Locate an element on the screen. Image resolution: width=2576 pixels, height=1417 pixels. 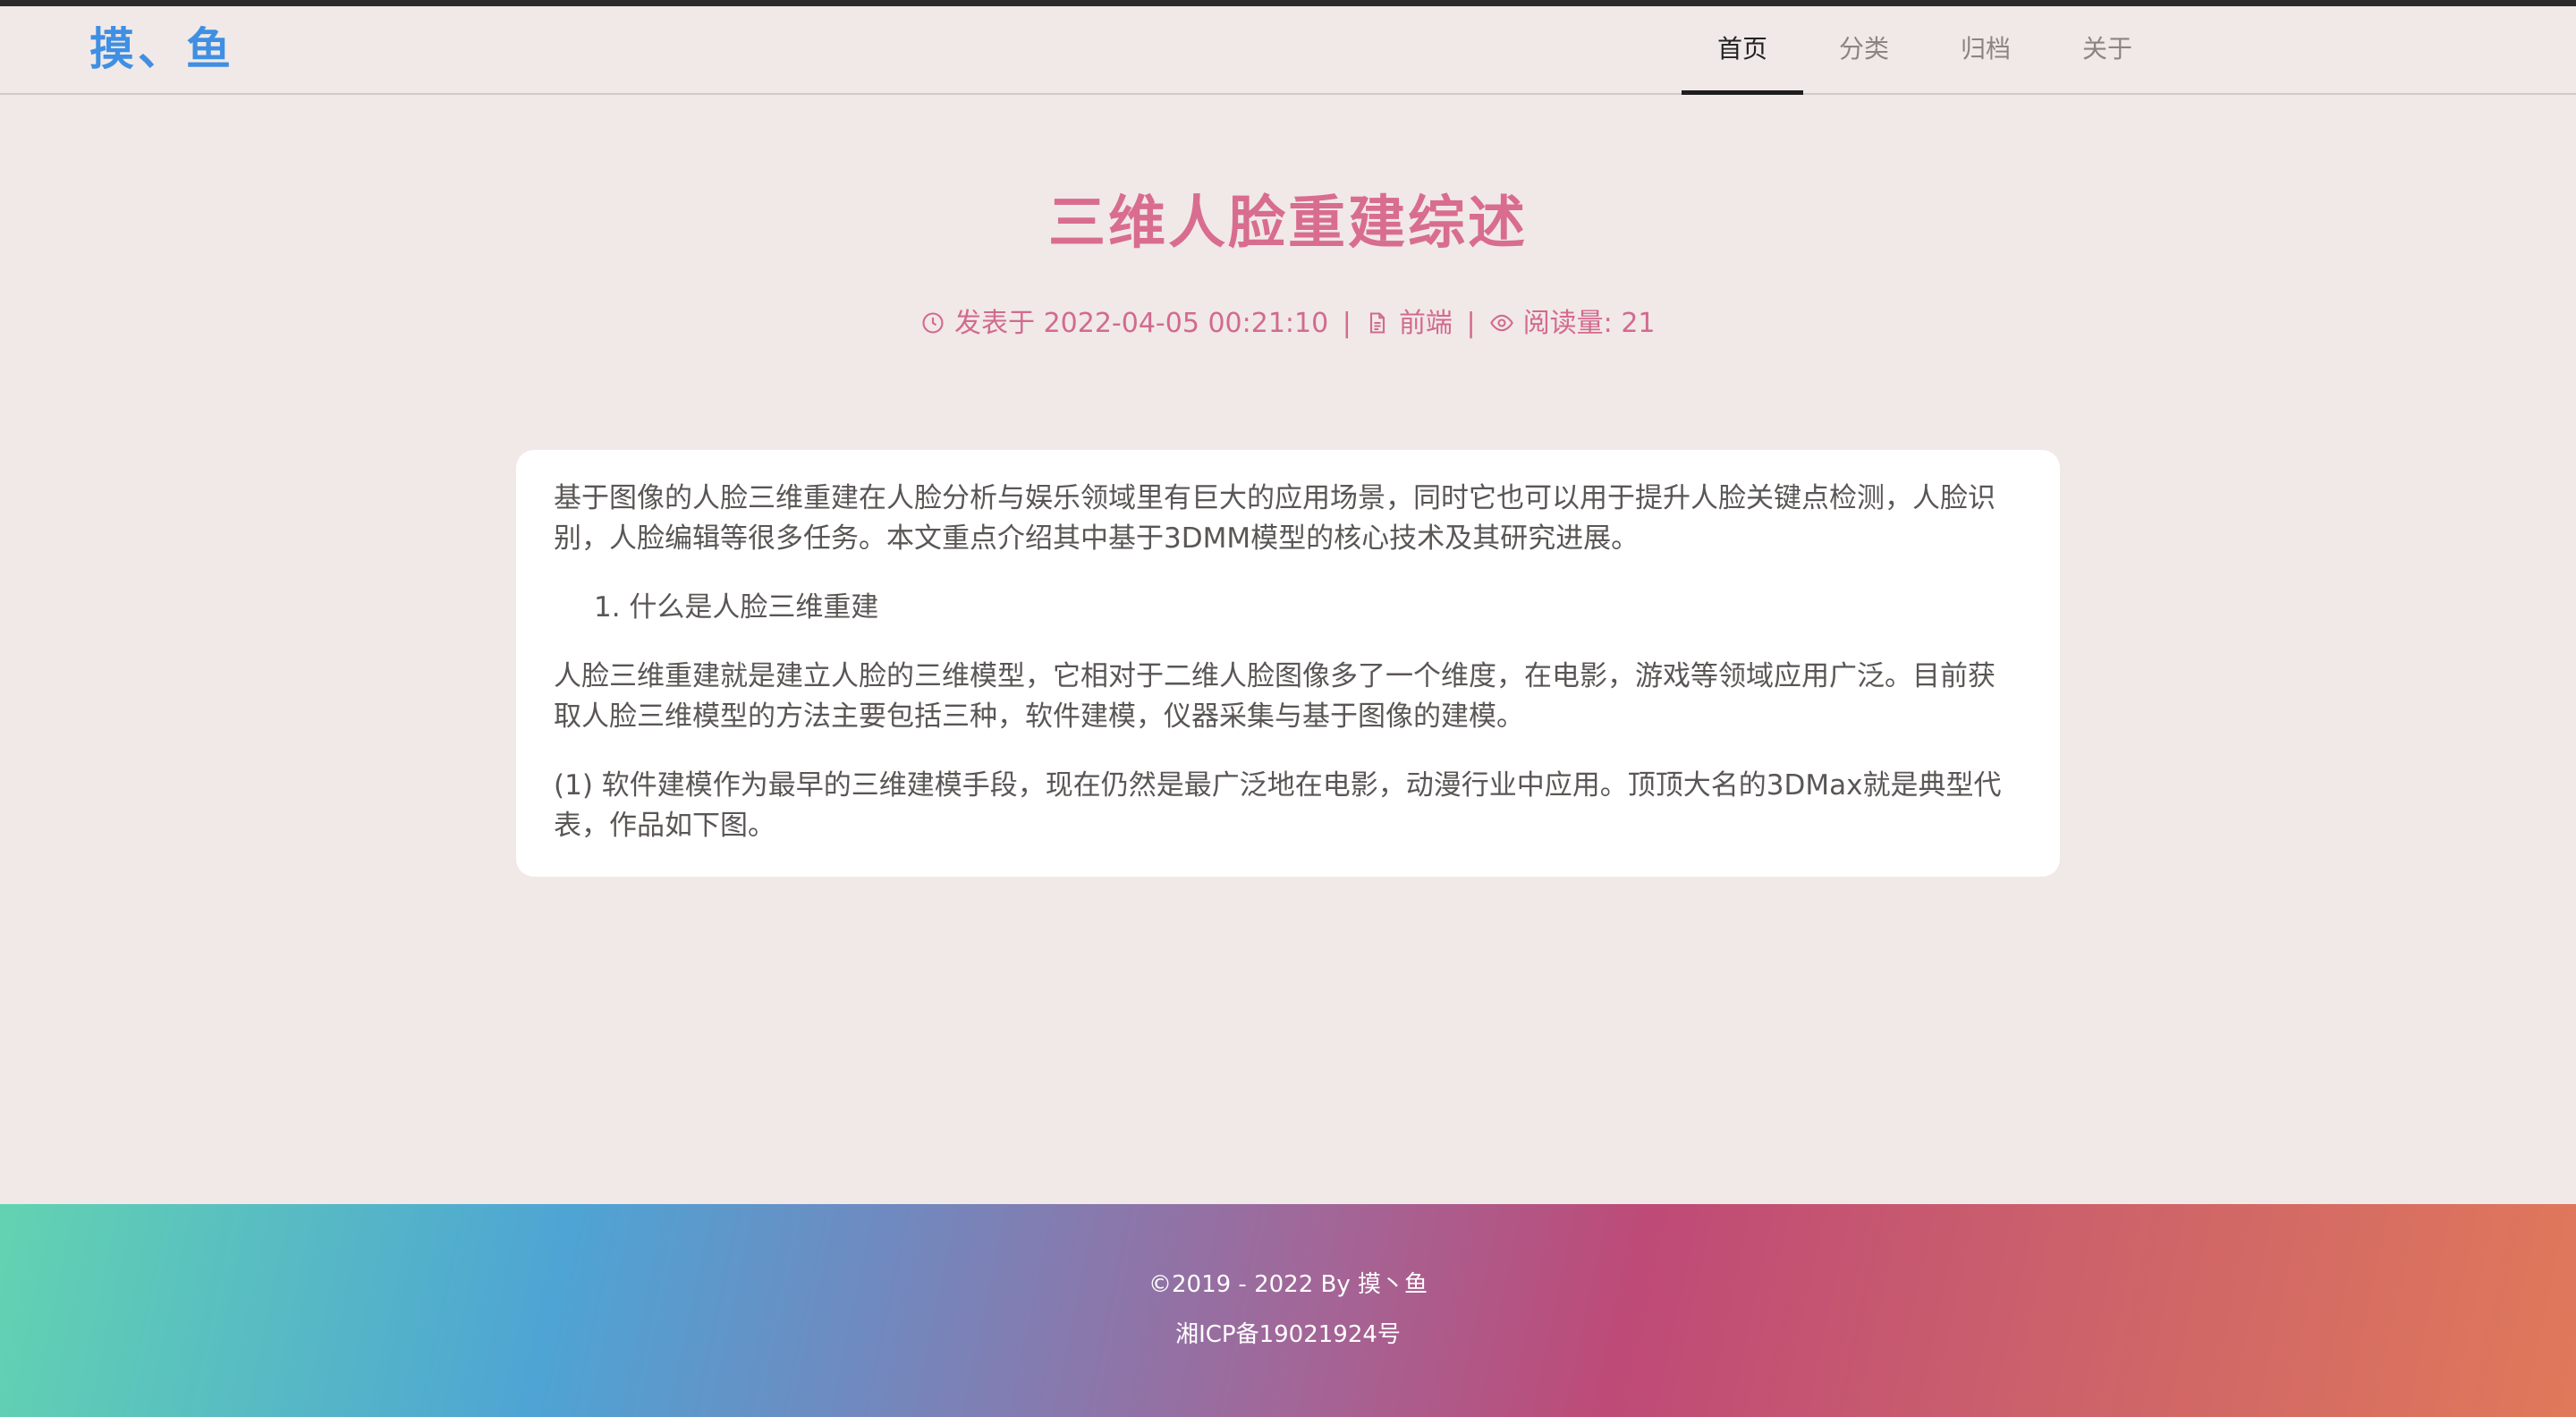
nav-item-categories: 分类 is located at coordinates (1864, 50).